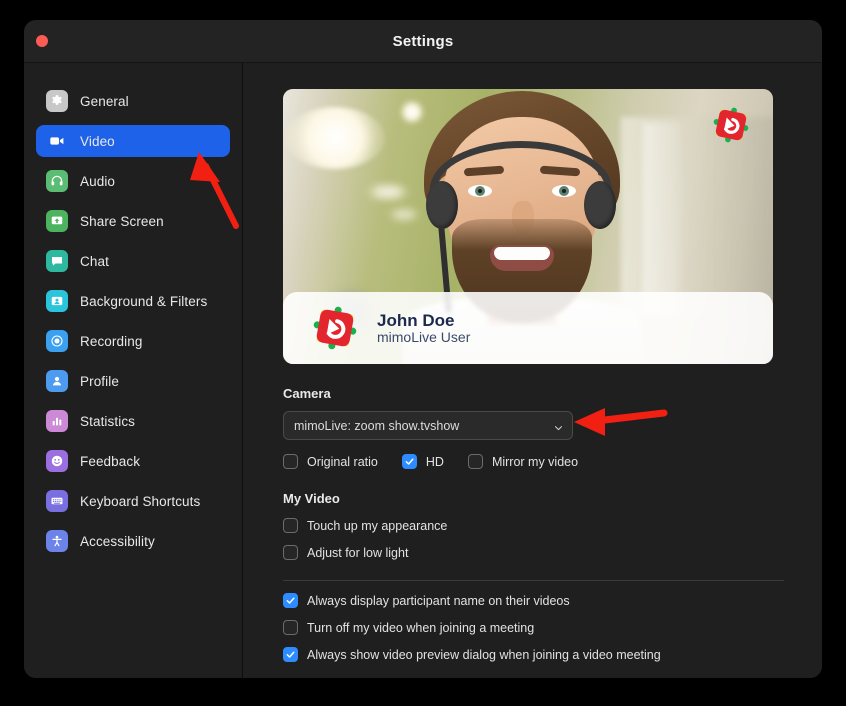 Image resolution: width=846 pixels, height=706 pixels. Describe the element at coordinates (108, 421) in the screenshot. I see `sidebar-item-label: Statistics` at that location.